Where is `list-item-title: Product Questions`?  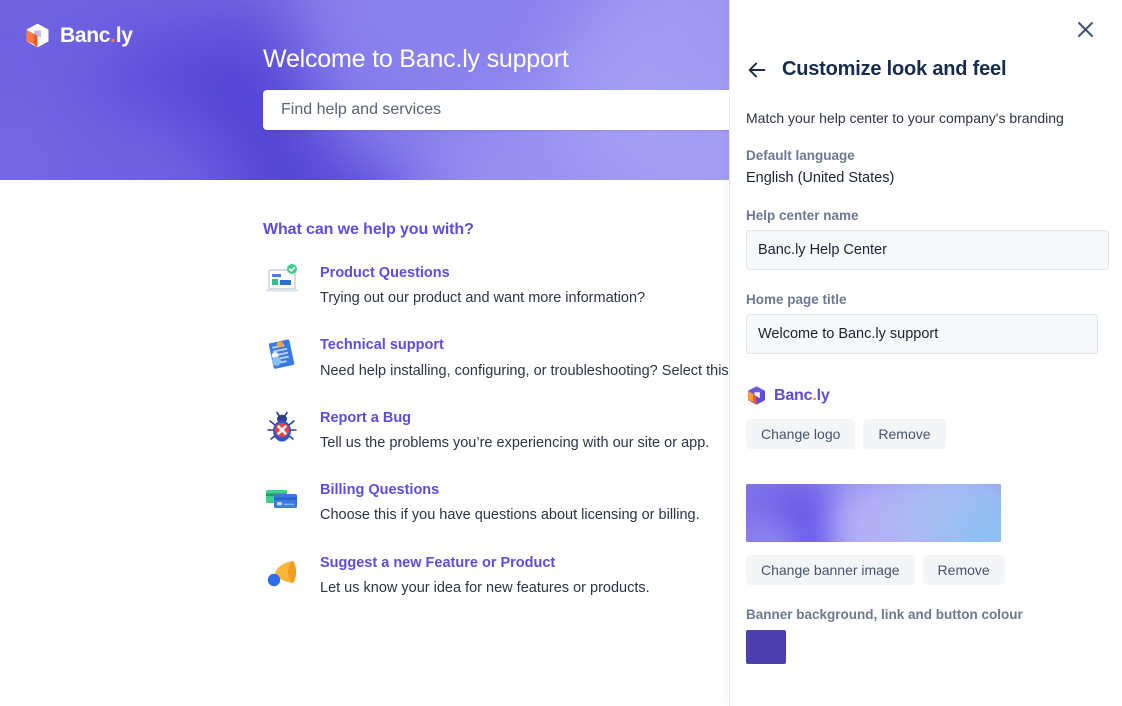 list-item-title: Product Questions is located at coordinates (385, 273).